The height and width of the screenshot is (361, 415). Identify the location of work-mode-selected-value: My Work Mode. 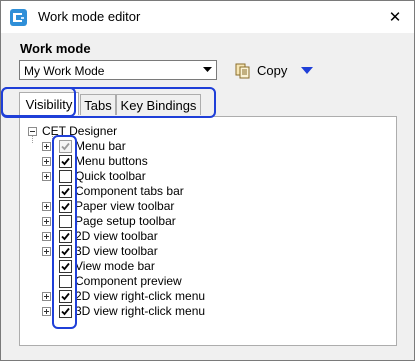
(64, 71).